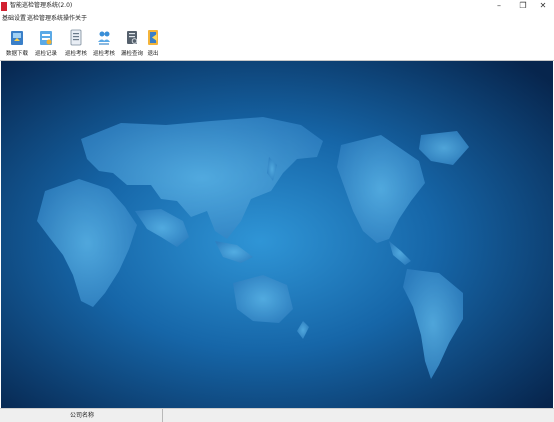 The image size is (554, 422). Describe the element at coordinates (277, 415) in the screenshot. I see `status-bar: 公司名称` at that location.